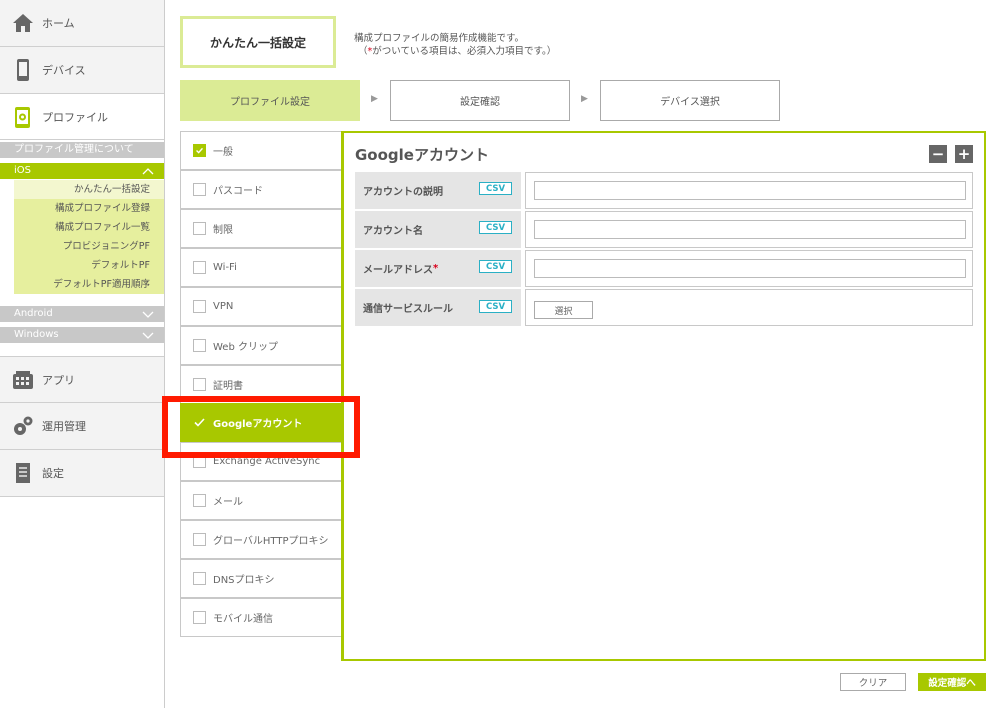  What do you see at coordinates (89, 227) in the screenshot?
I see `ios-item-profile-list: 構成プロファイル一覧` at bounding box center [89, 227].